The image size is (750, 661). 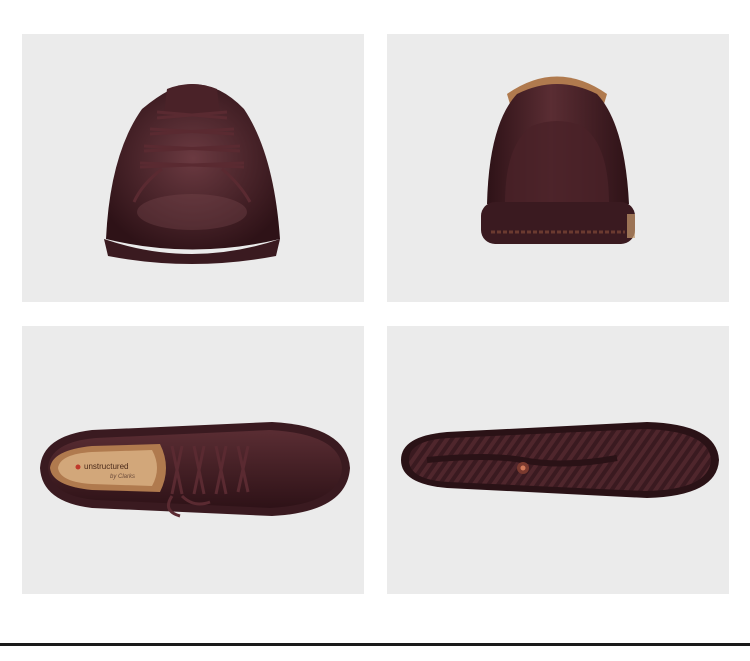 I want to click on insole-logo-text: unstructured, so click(x=106, y=466).